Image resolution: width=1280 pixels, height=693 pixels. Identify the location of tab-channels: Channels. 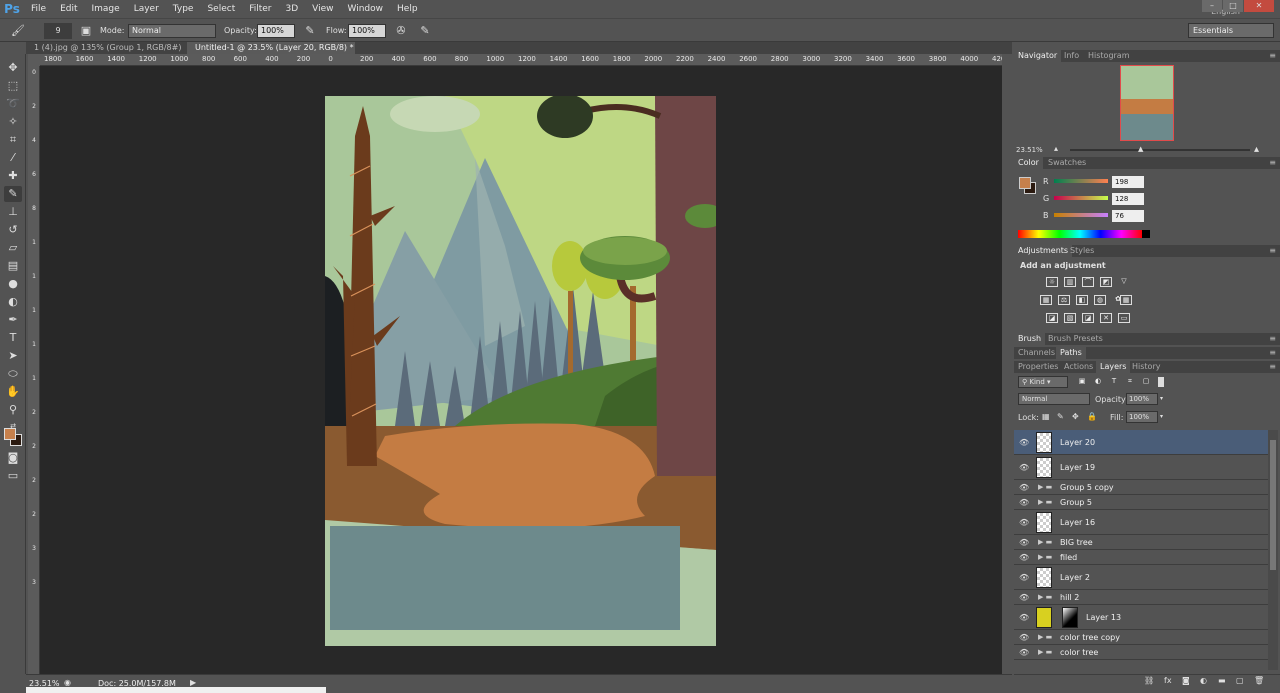
(1036, 353).